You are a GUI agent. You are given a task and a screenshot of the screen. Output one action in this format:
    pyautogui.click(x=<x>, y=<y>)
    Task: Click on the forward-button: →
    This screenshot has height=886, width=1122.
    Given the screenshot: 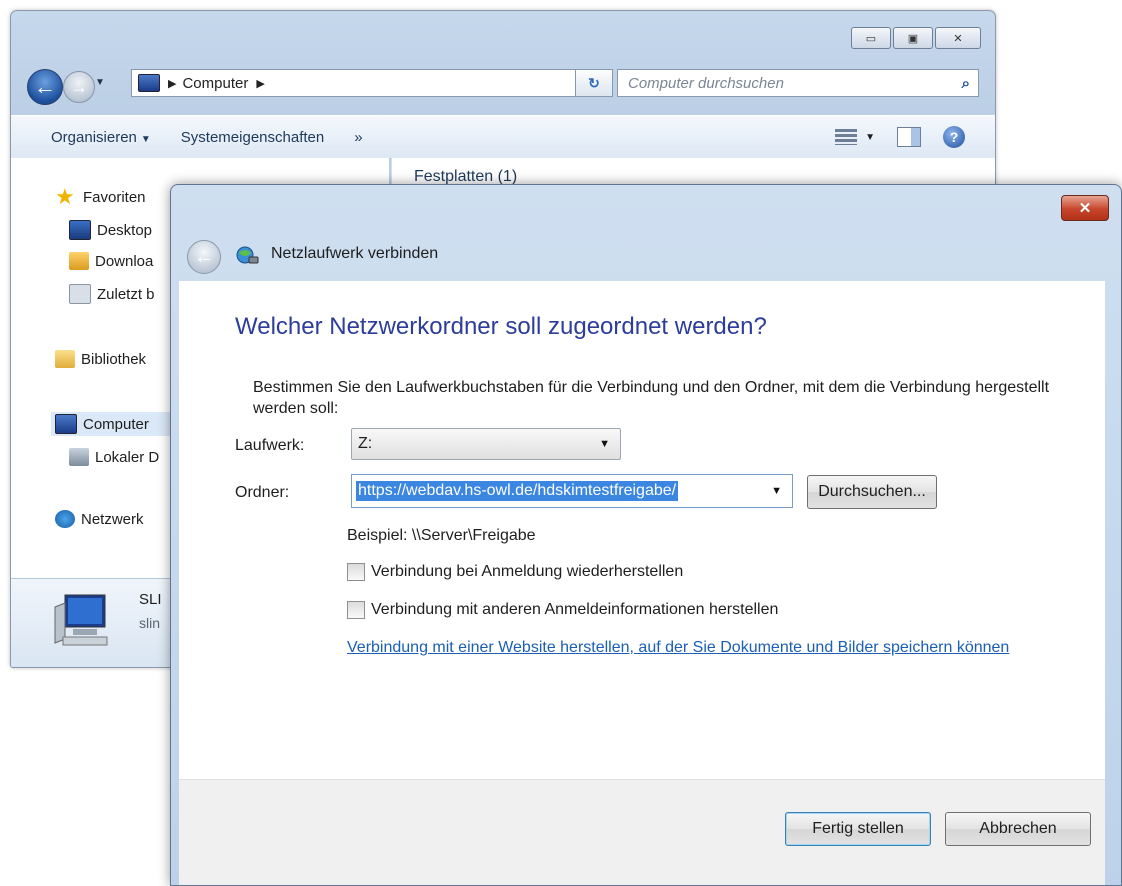 What is the action you would take?
    pyautogui.click(x=79, y=87)
    